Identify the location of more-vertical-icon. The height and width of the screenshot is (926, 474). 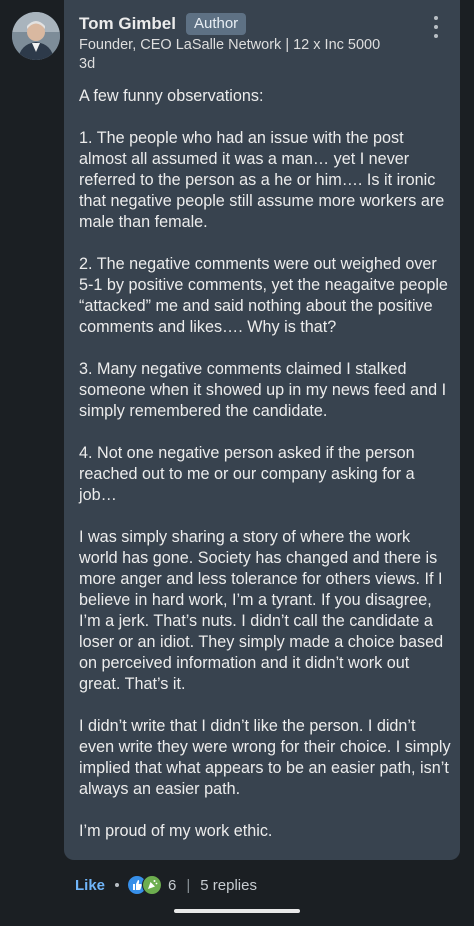
(436, 27).